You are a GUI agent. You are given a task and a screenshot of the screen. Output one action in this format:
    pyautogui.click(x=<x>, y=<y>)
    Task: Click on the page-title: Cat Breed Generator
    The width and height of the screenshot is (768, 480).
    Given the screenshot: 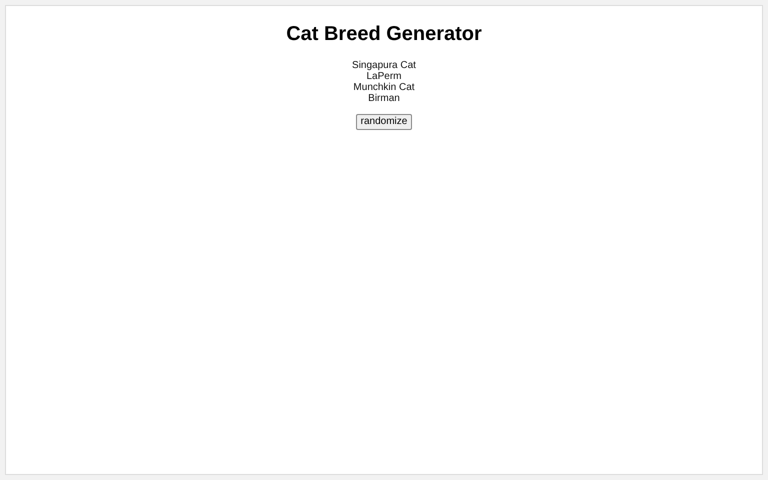 What is the action you would take?
    pyautogui.click(x=384, y=34)
    